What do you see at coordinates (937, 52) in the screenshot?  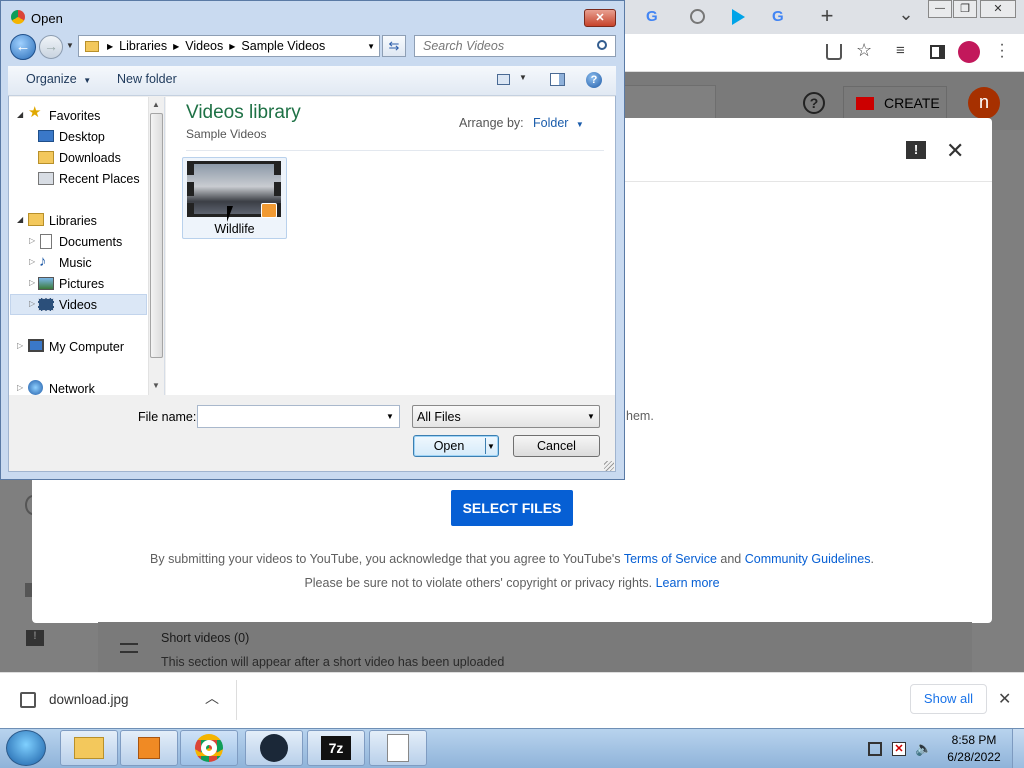 I see `side-panel-icon` at bounding box center [937, 52].